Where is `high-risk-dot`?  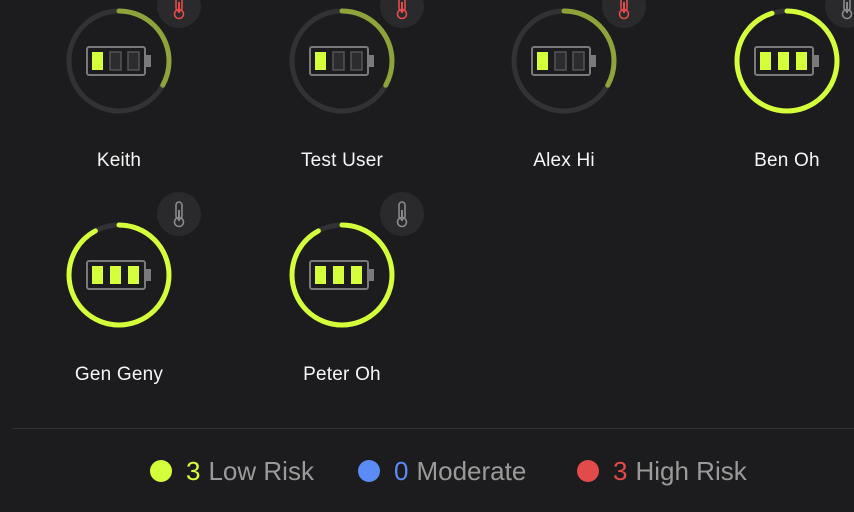
high-risk-dot is located at coordinates (588, 471).